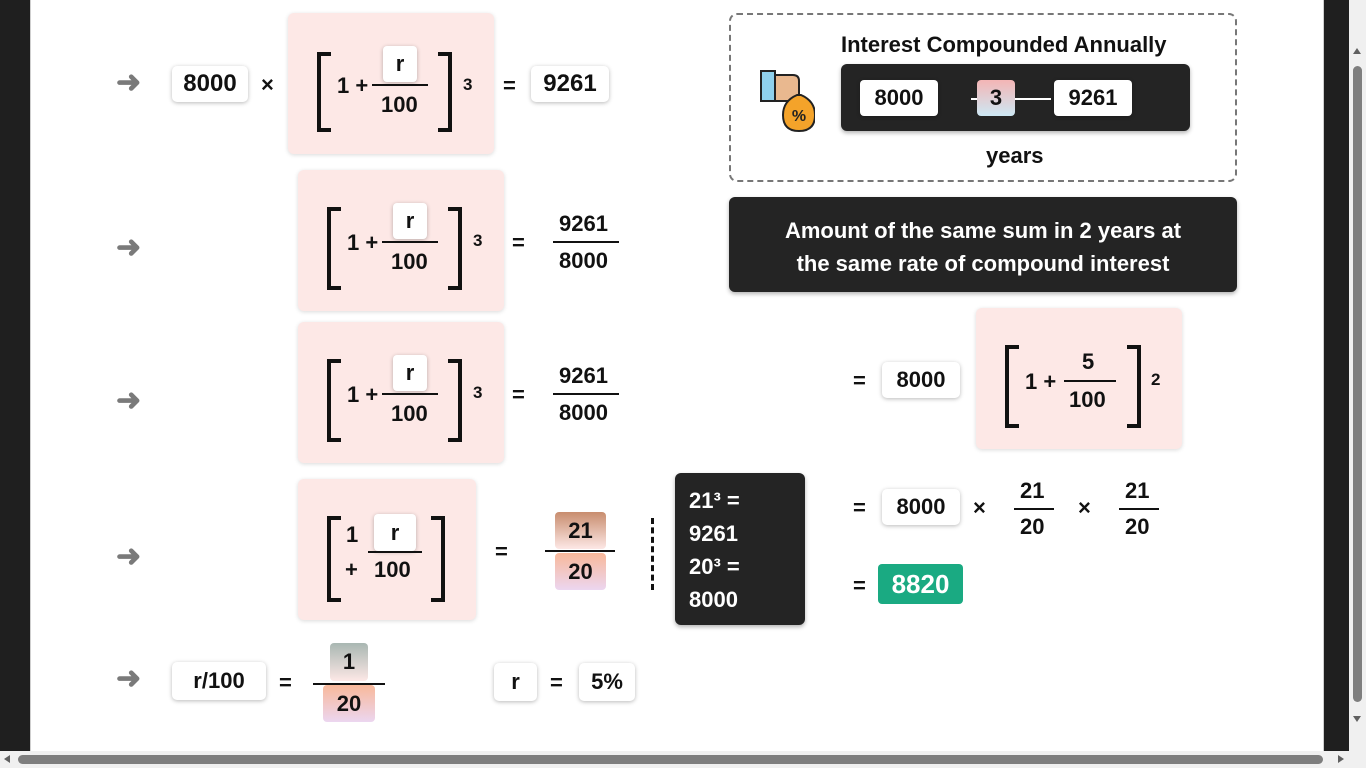  What do you see at coordinates (713, 533) in the screenshot?
I see `cube-line-2: 9261` at bounding box center [713, 533].